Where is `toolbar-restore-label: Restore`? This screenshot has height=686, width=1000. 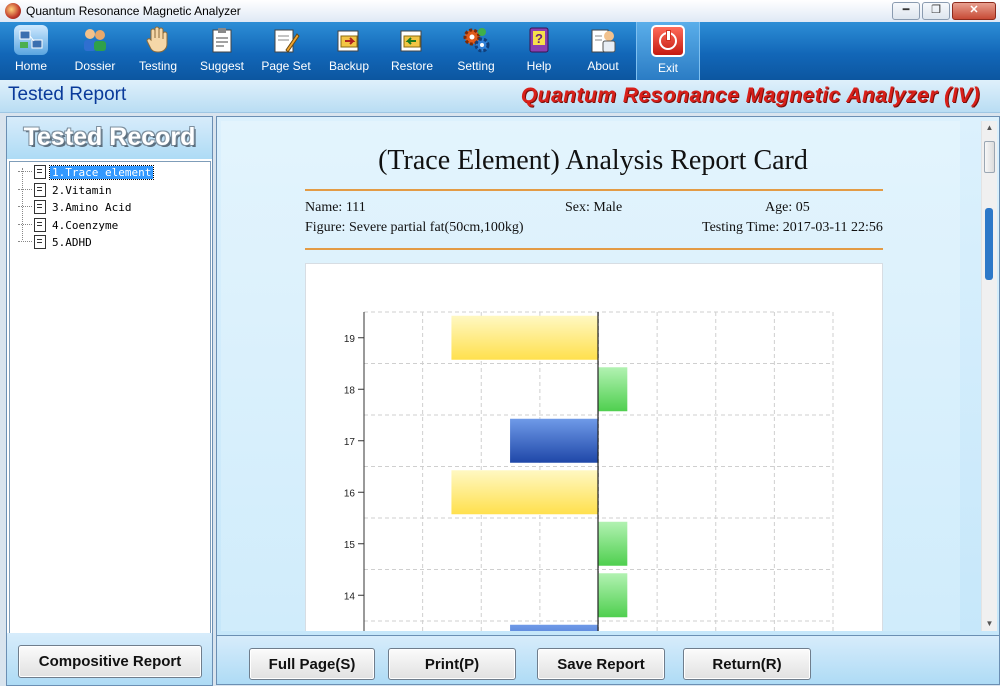 toolbar-restore-label: Restore is located at coordinates (412, 66).